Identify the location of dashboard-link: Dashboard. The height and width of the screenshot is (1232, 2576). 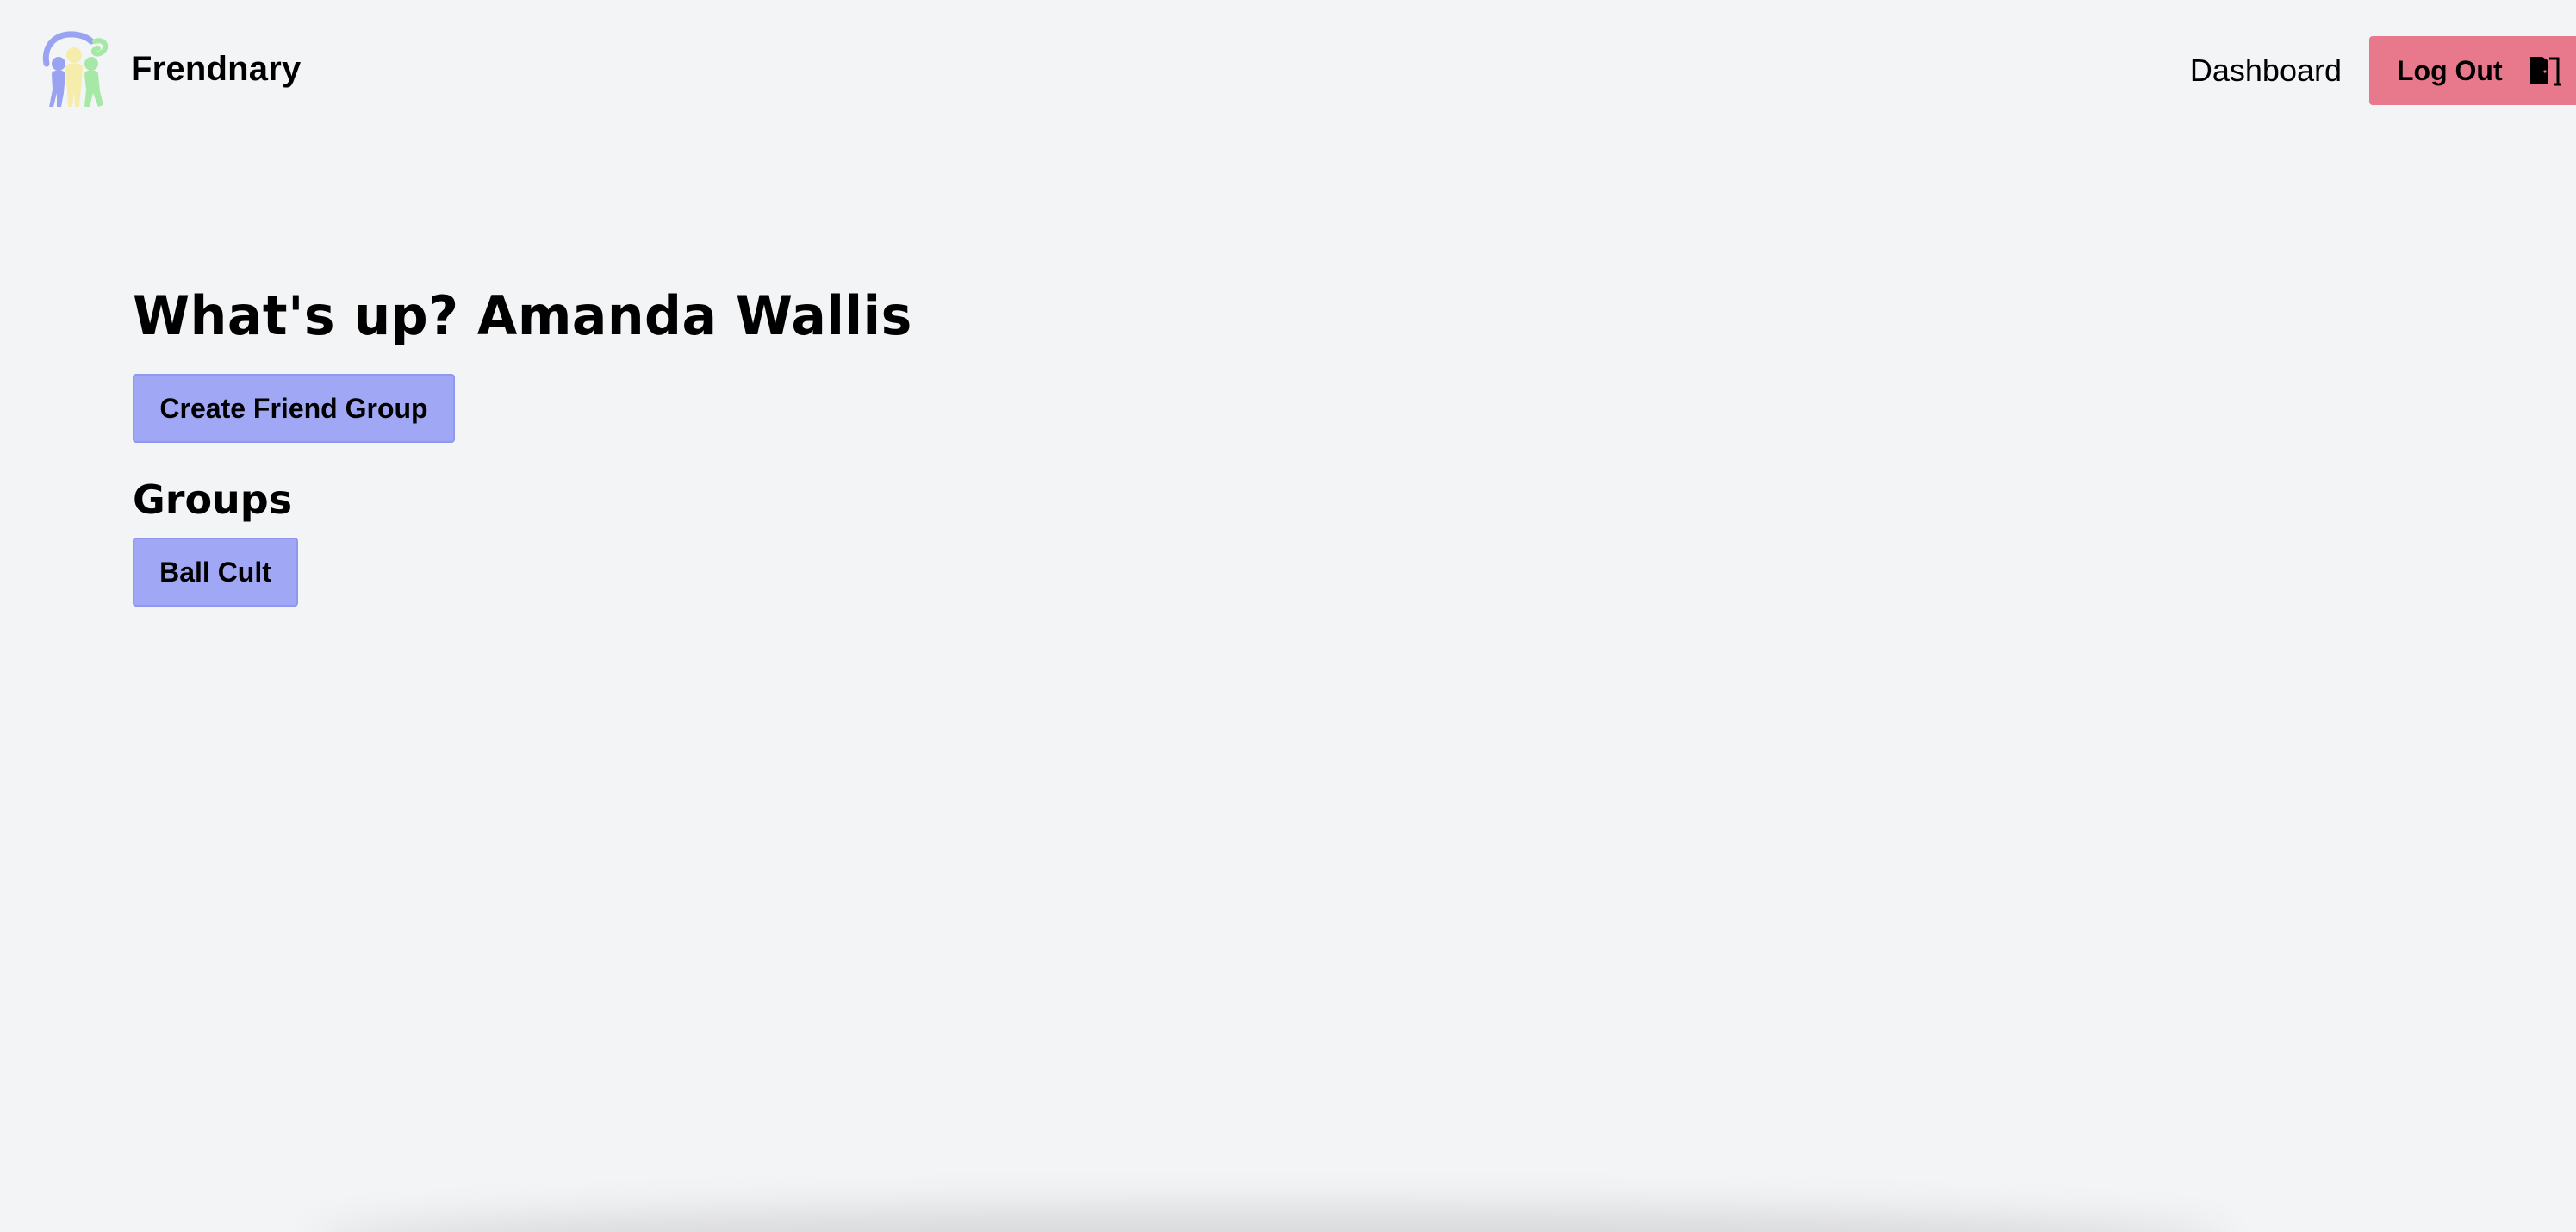
(2266, 71).